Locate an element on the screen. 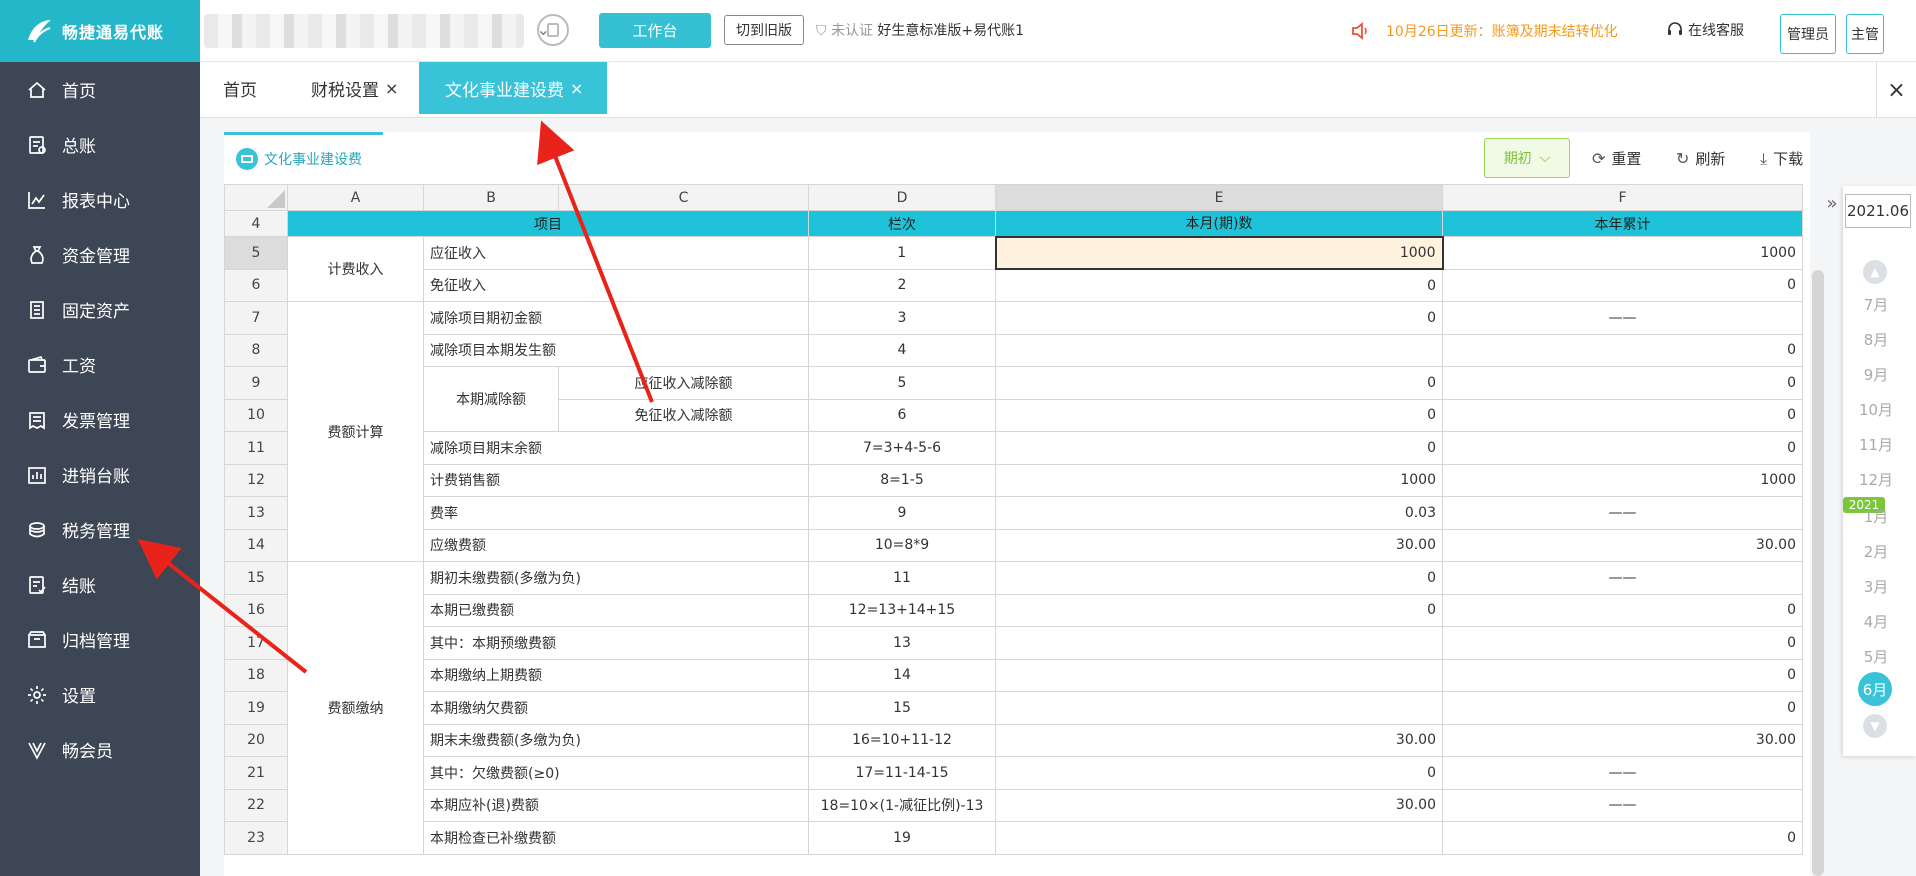  sidebar-item-inventory: 进销台账 is located at coordinates (100, 474).